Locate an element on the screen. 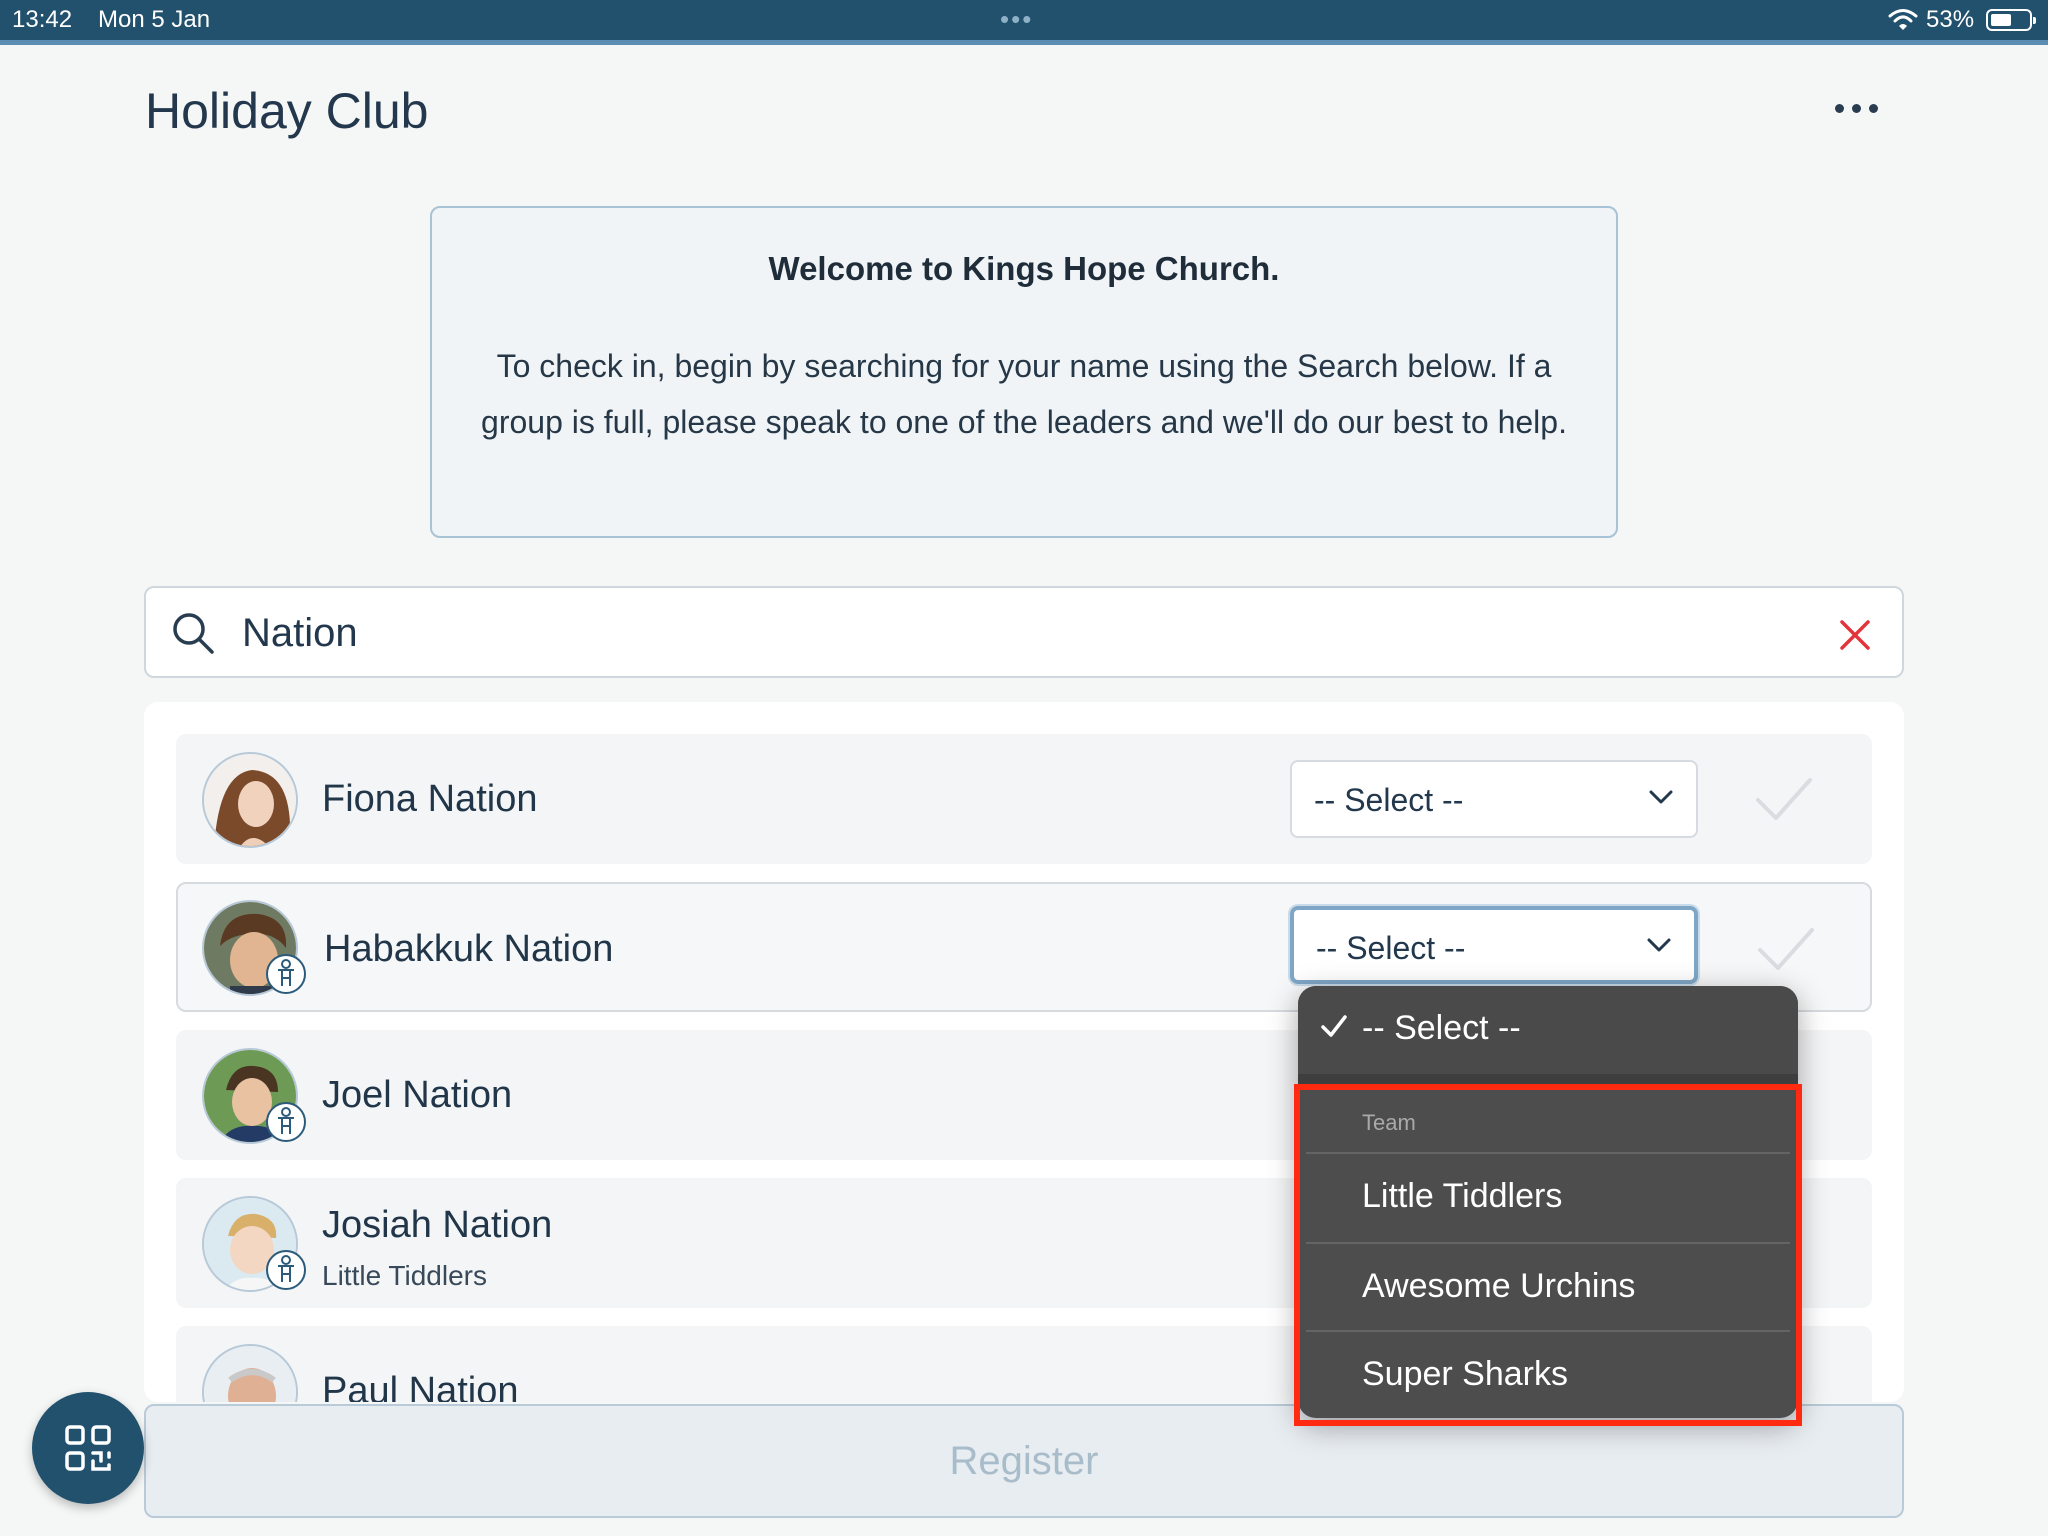 The width and height of the screenshot is (2048, 1536). qr-scan-button is located at coordinates (88, 1448).